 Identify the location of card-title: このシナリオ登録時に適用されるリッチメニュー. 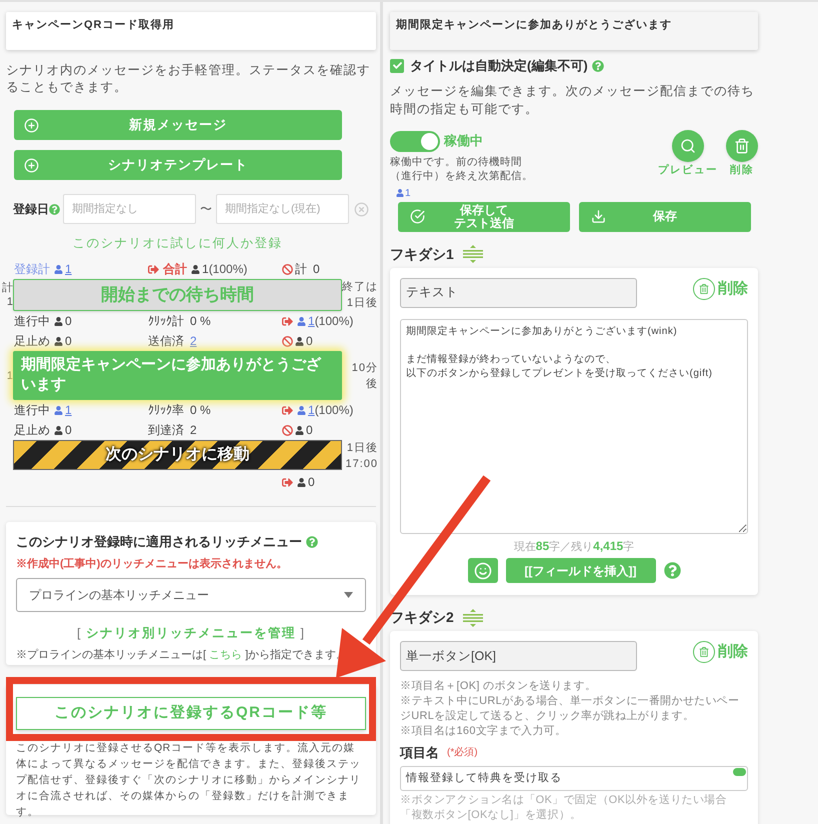
(159, 542).